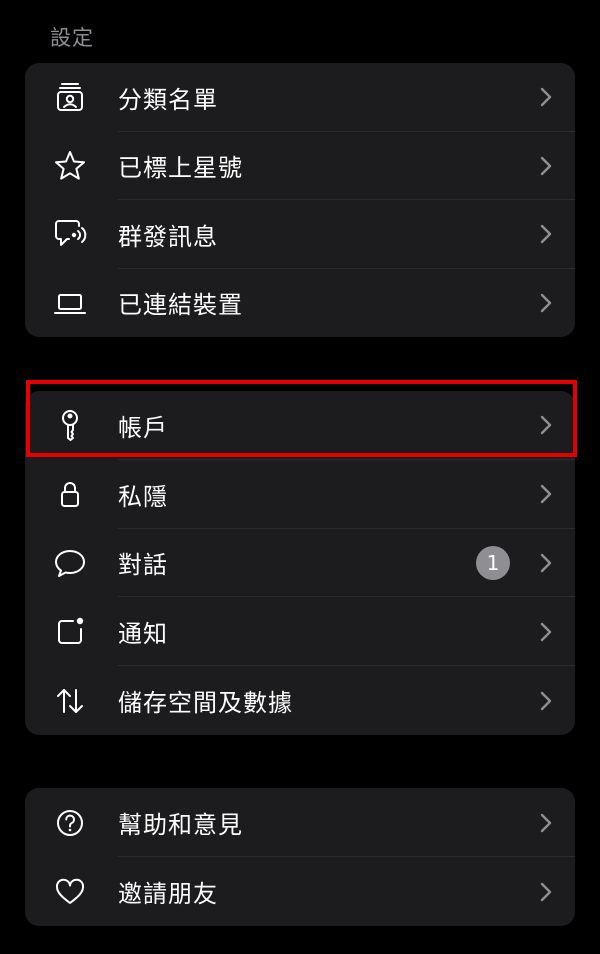 Image resolution: width=600 pixels, height=954 pixels. What do you see at coordinates (72, 38) in the screenshot?
I see `page-title: 設定` at bounding box center [72, 38].